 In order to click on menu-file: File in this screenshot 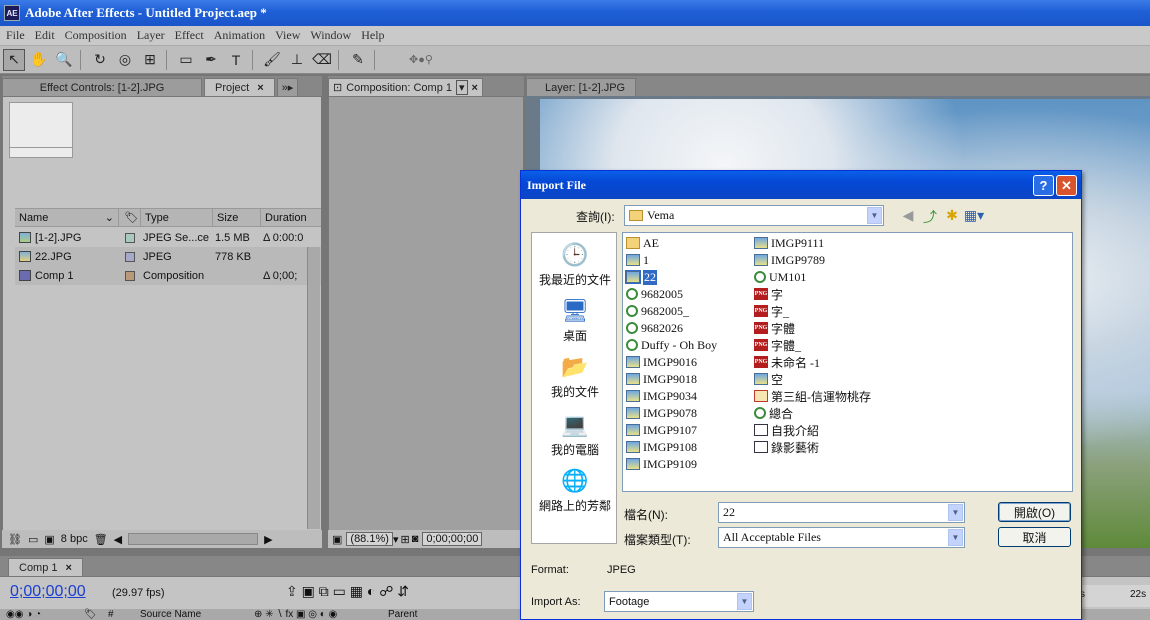, I will do `click(15, 35)`.